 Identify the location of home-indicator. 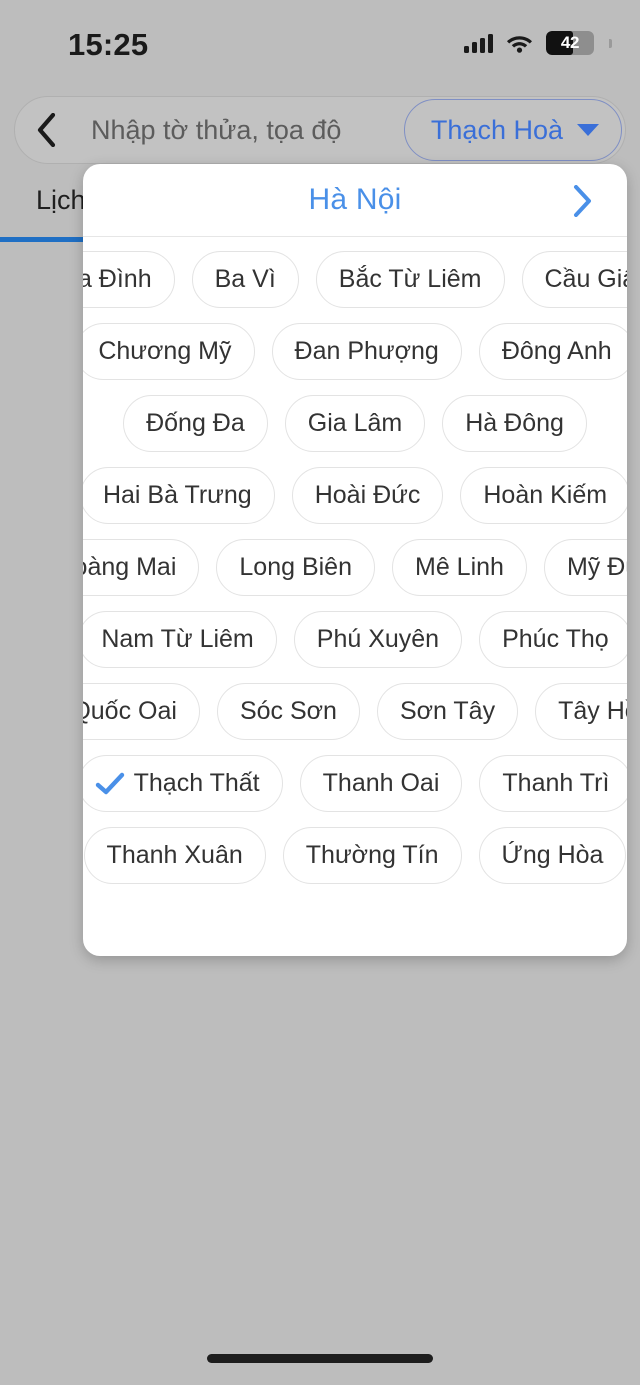
(320, 1358).